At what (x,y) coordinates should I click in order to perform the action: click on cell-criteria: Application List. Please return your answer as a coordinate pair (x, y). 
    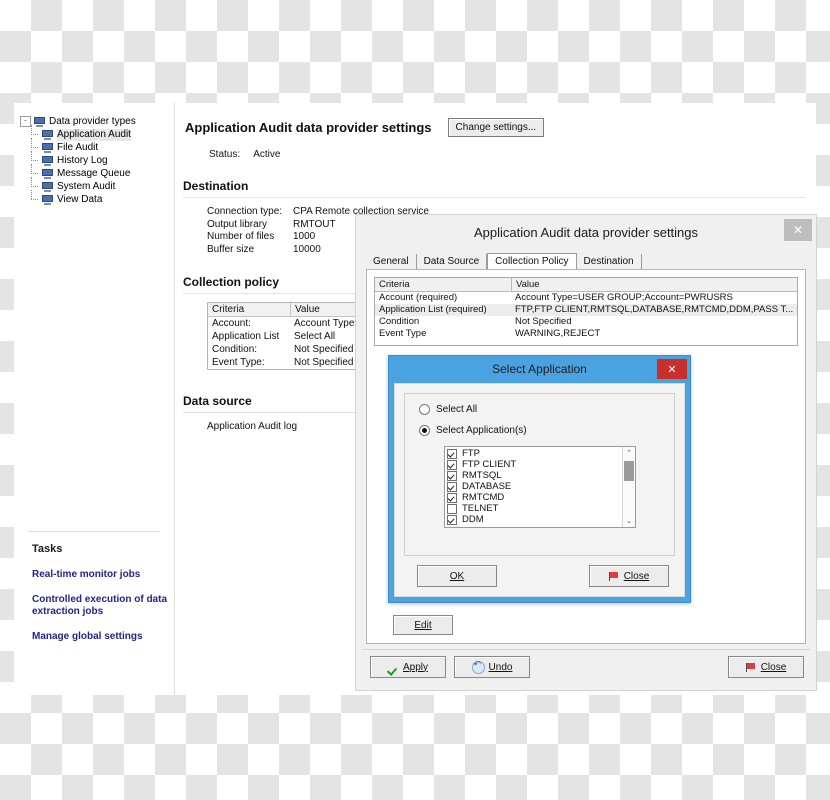
    Looking at the image, I should click on (246, 336).